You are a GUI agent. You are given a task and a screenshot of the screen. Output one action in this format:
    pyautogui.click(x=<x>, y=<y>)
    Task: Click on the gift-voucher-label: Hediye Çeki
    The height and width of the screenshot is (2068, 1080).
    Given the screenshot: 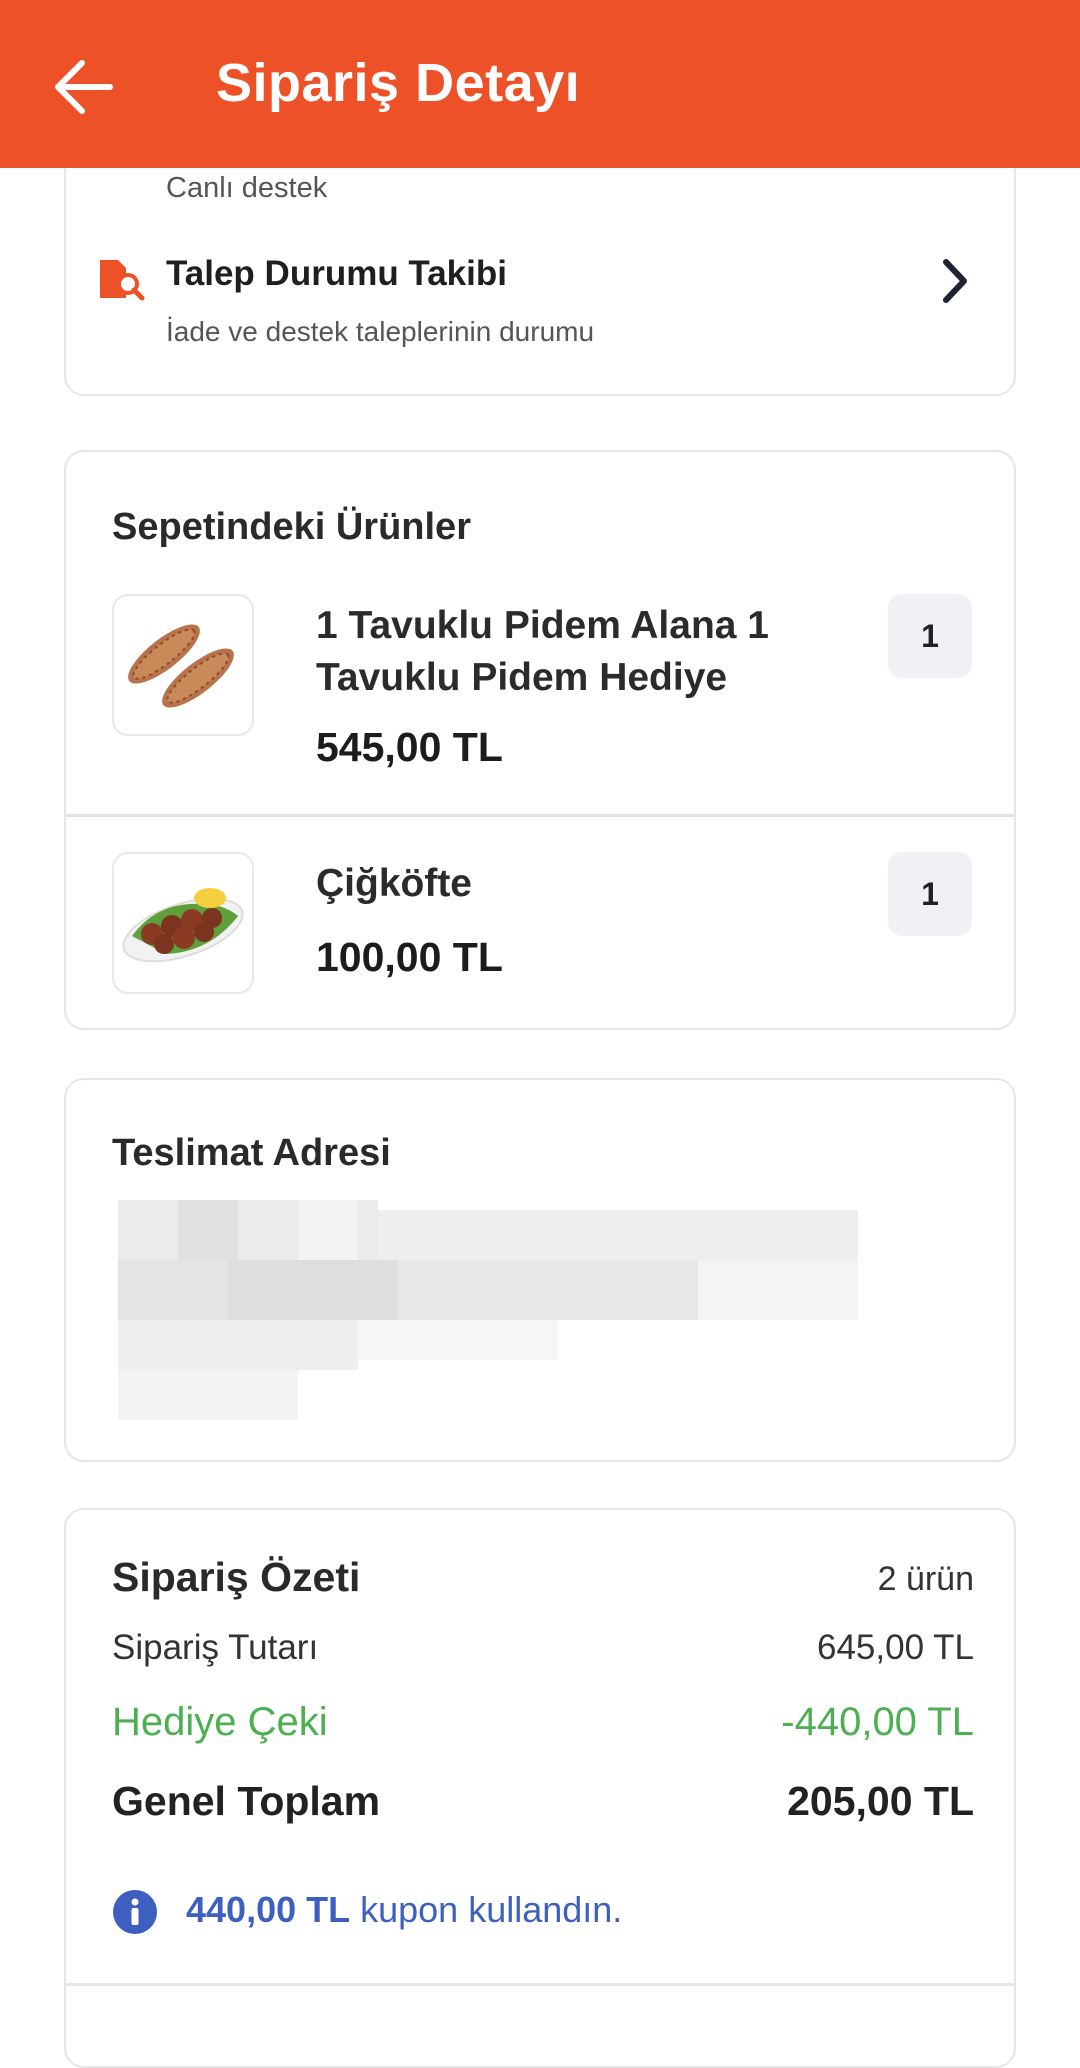 What is the action you would take?
    pyautogui.click(x=220, y=1722)
    